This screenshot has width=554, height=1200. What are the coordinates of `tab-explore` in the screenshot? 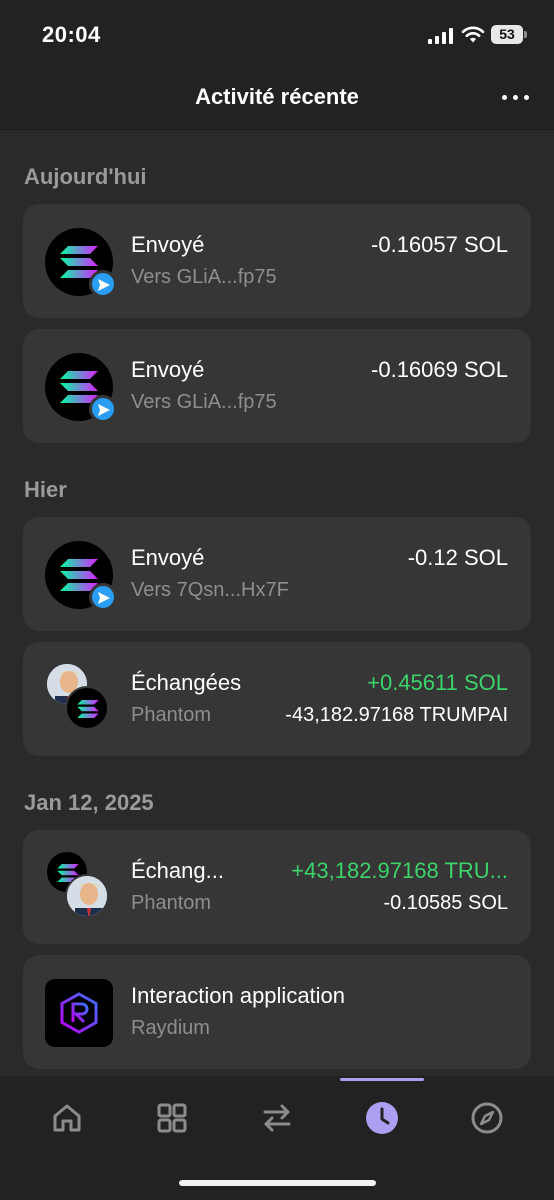 It's located at (487, 1118).